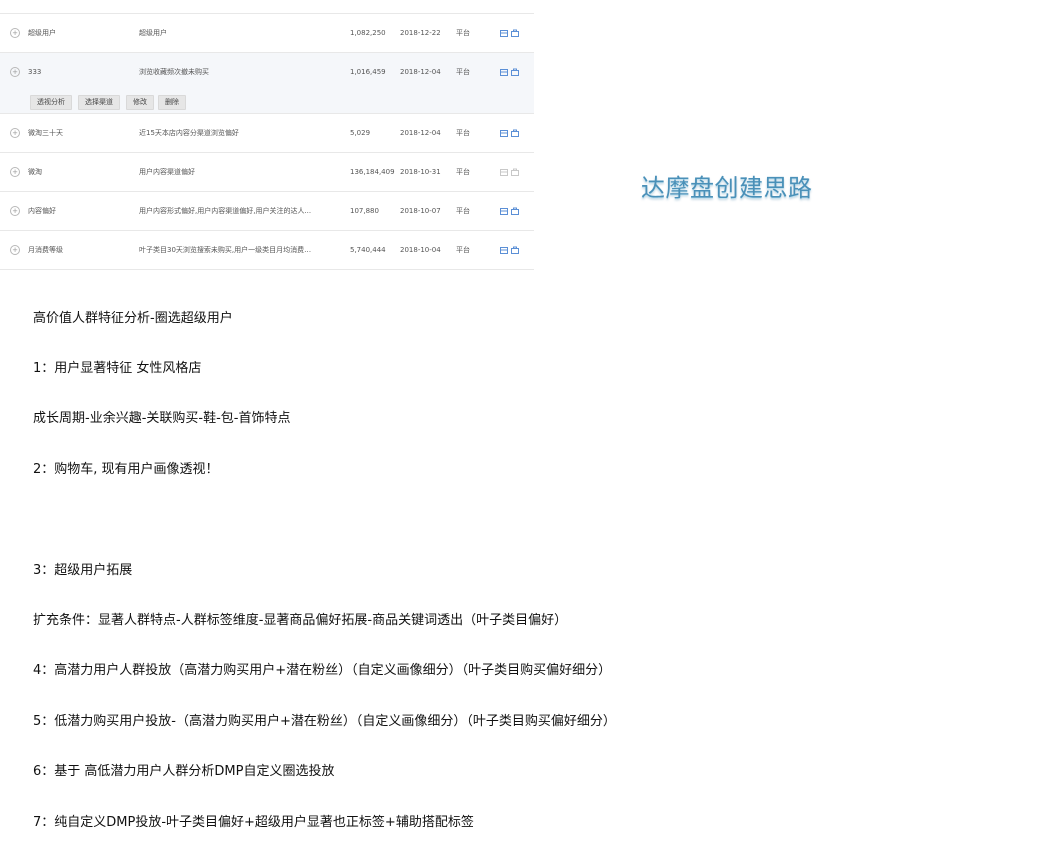 This screenshot has width=1037, height=848. I want to click on audience-count: 107,880, so click(364, 211).